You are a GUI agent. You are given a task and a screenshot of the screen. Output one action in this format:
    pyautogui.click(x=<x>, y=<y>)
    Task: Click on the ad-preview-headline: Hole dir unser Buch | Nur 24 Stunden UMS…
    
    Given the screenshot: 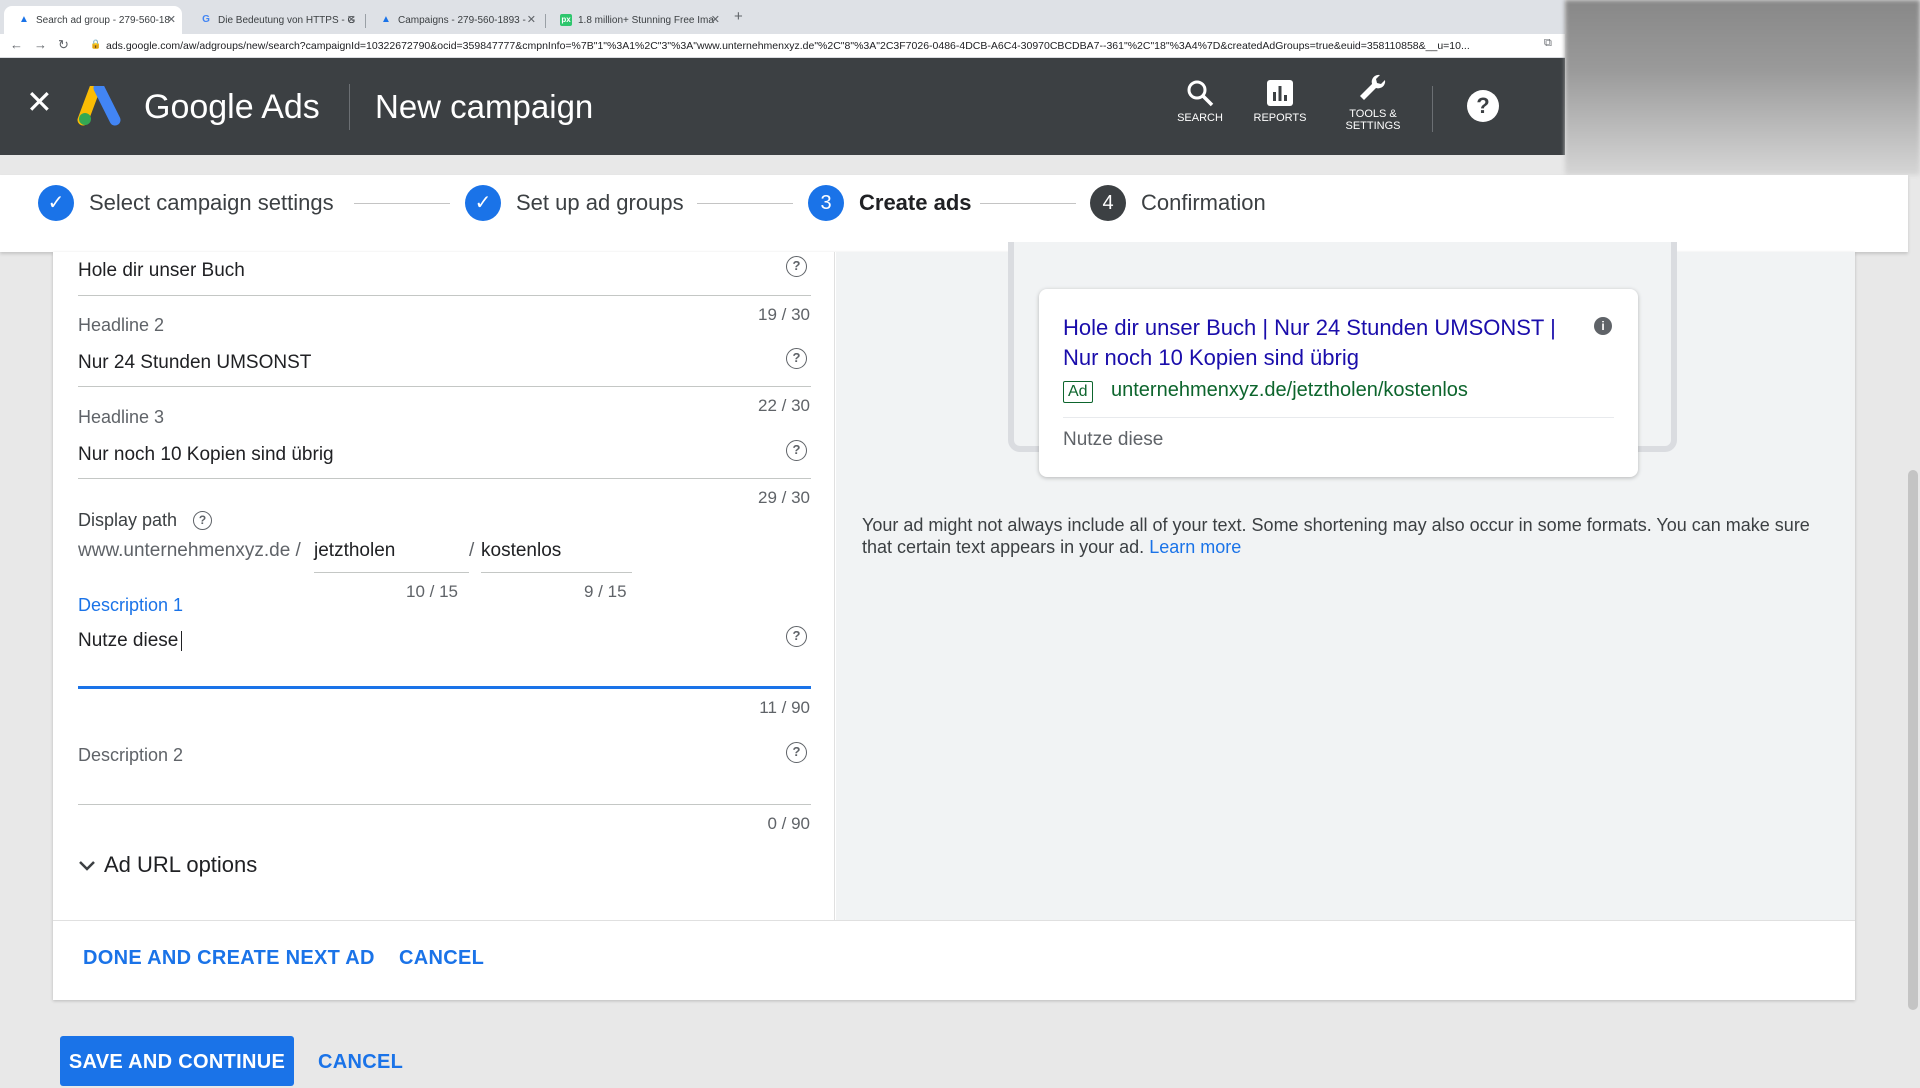 What is the action you would take?
    pyautogui.click(x=1309, y=342)
    